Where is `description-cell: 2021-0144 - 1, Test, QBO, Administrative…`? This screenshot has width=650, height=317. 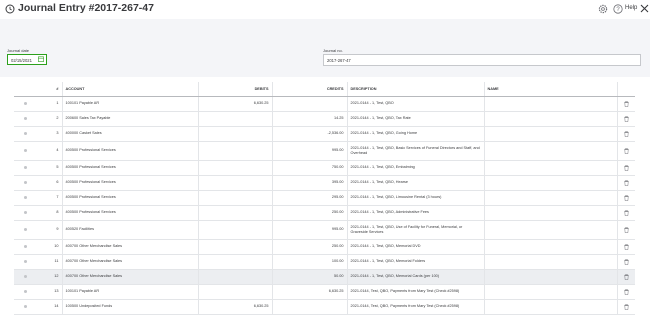 description-cell: 2021-0144 - 1, Test, QBO, Administrative… is located at coordinates (415, 213).